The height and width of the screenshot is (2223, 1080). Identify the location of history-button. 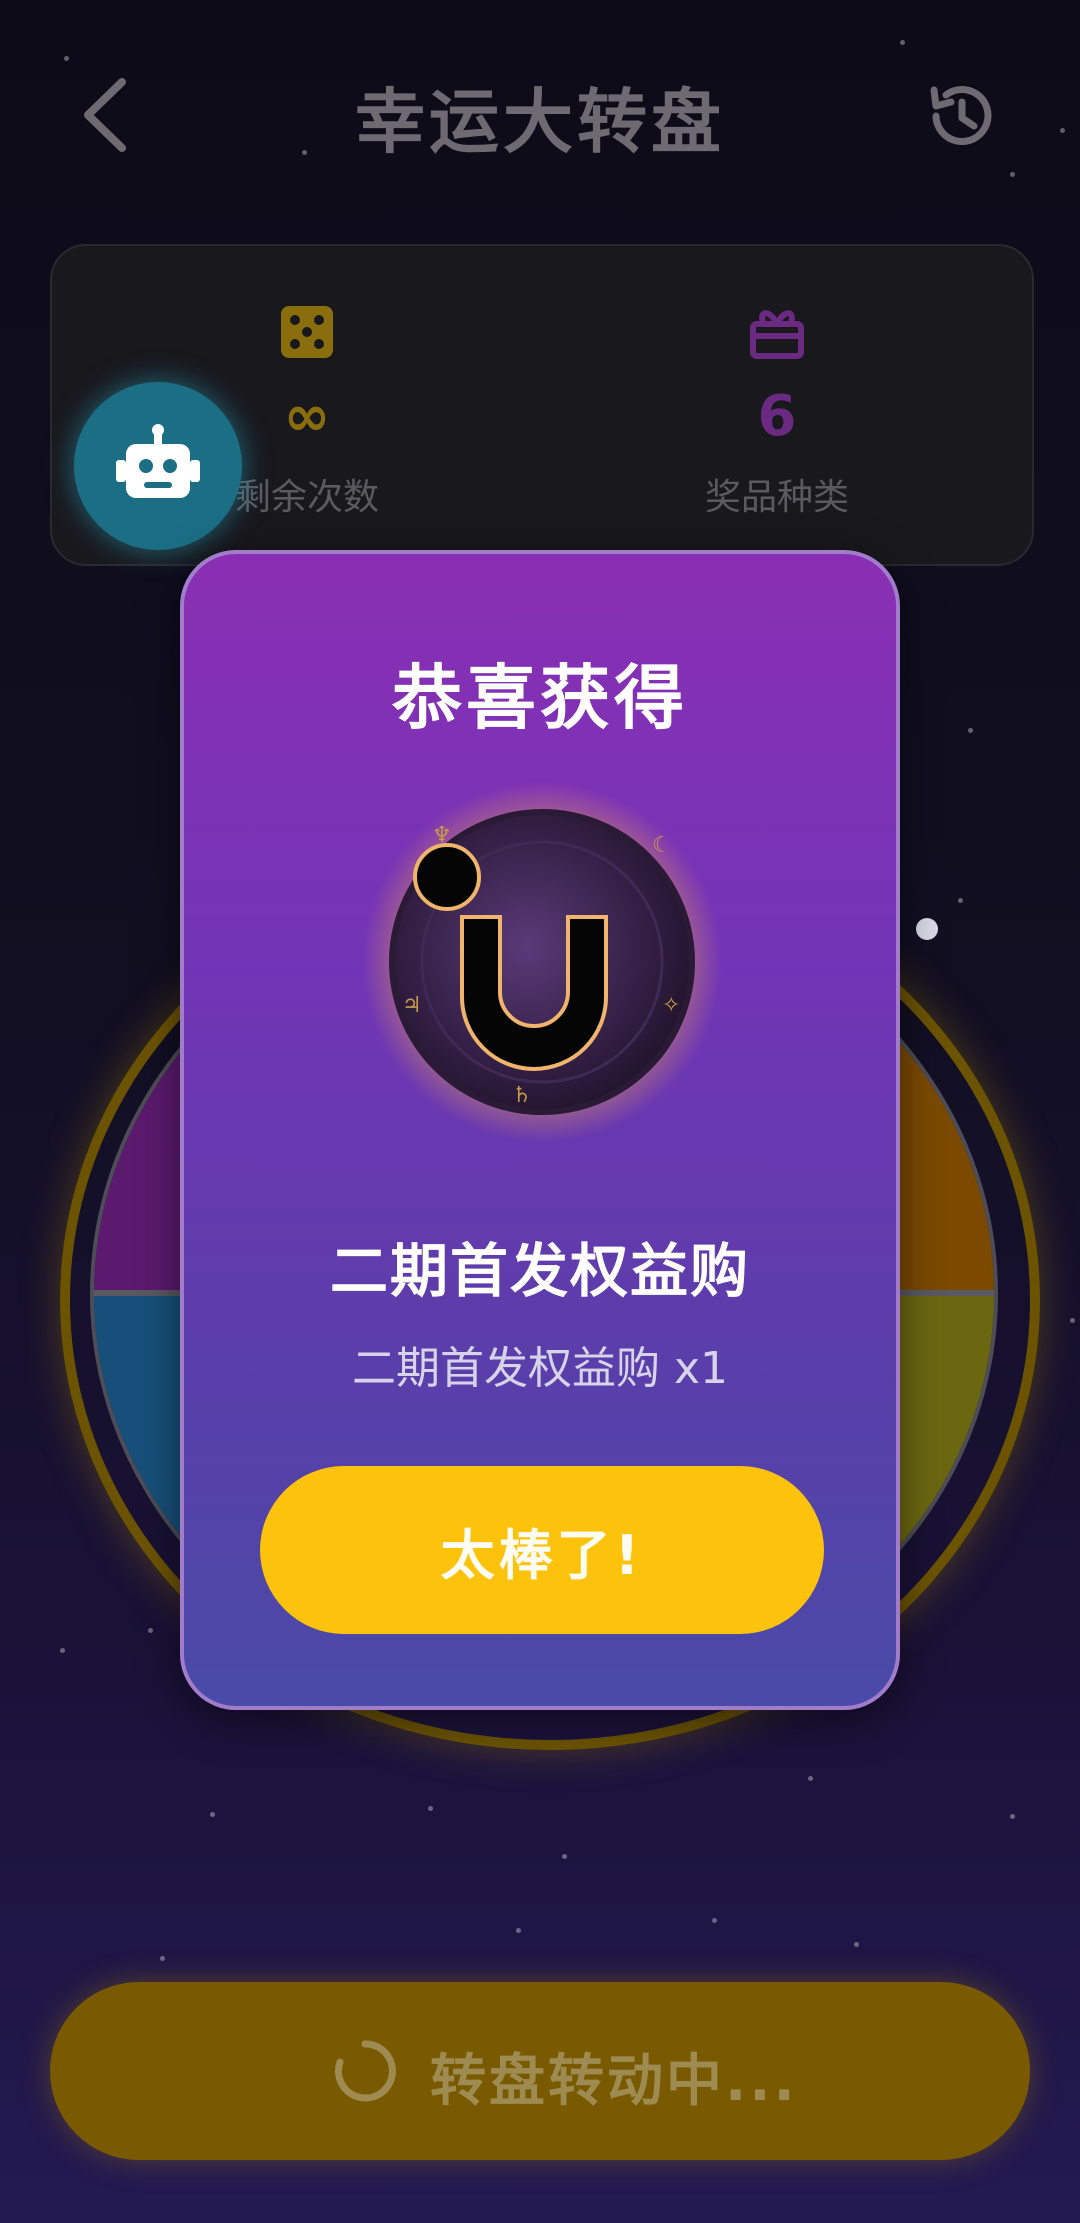
(960, 116).